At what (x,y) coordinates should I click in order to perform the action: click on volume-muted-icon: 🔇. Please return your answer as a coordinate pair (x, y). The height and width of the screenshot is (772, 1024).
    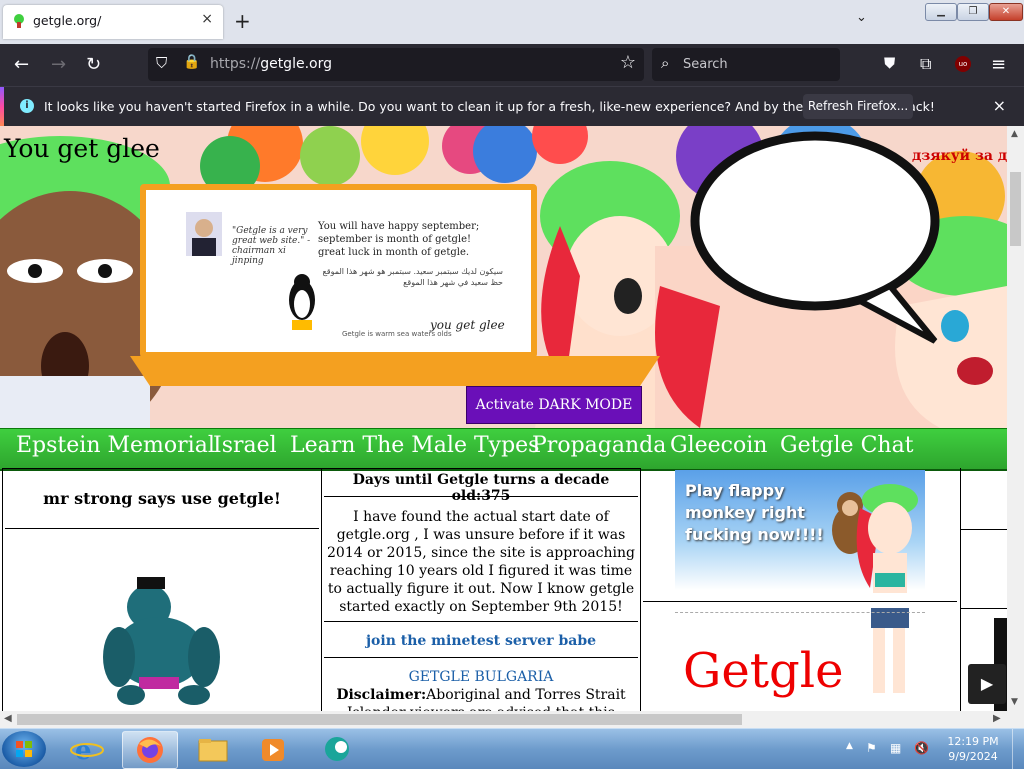
    Looking at the image, I should click on (921, 748).